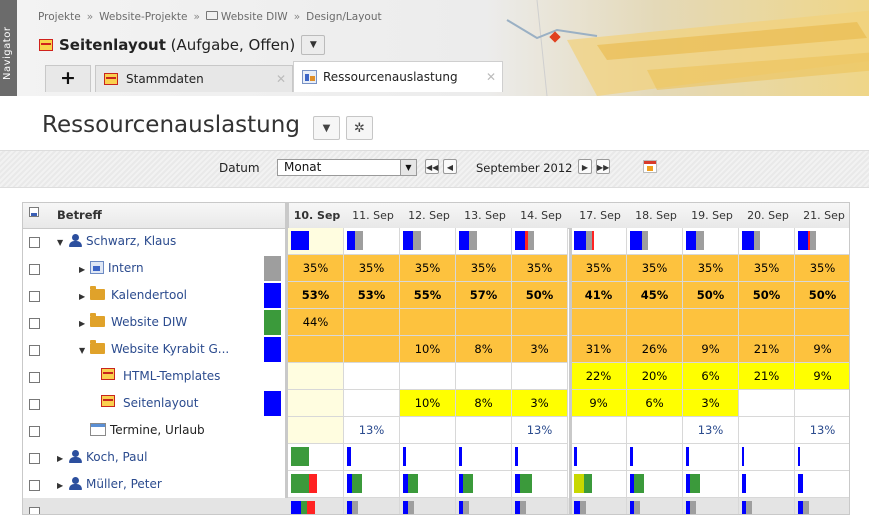  What do you see at coordinates (655, 376) in the screenshot?
I see `allocation-cell: 20%` at bounding box center [655, 376].